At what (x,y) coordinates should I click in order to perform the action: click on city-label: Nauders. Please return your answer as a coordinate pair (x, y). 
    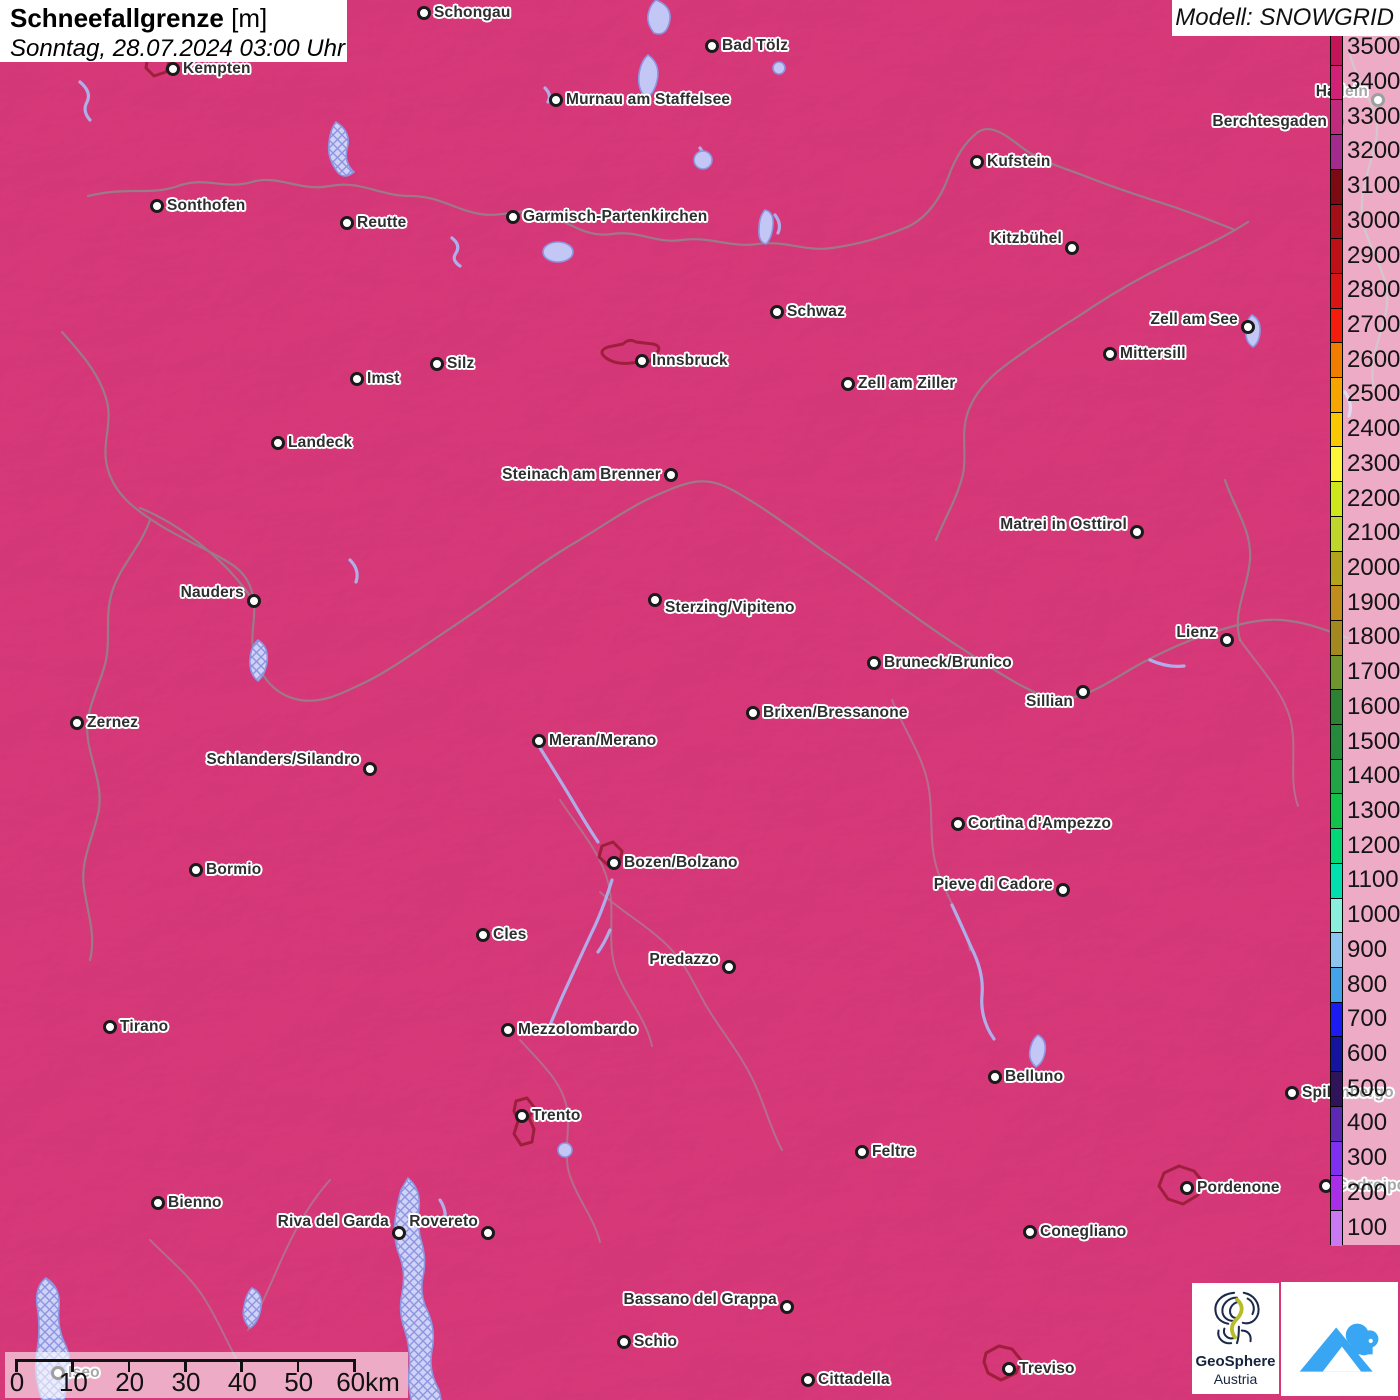
    Looking at the image, I should click on (212, 592).